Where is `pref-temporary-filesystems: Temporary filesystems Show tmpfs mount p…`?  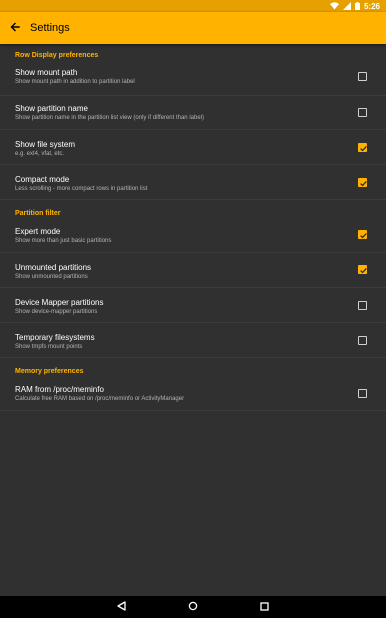
pref-temporary-filesystems: Temporary filesystems Show tmpfs mount p… is located at coordinates (193, 341).